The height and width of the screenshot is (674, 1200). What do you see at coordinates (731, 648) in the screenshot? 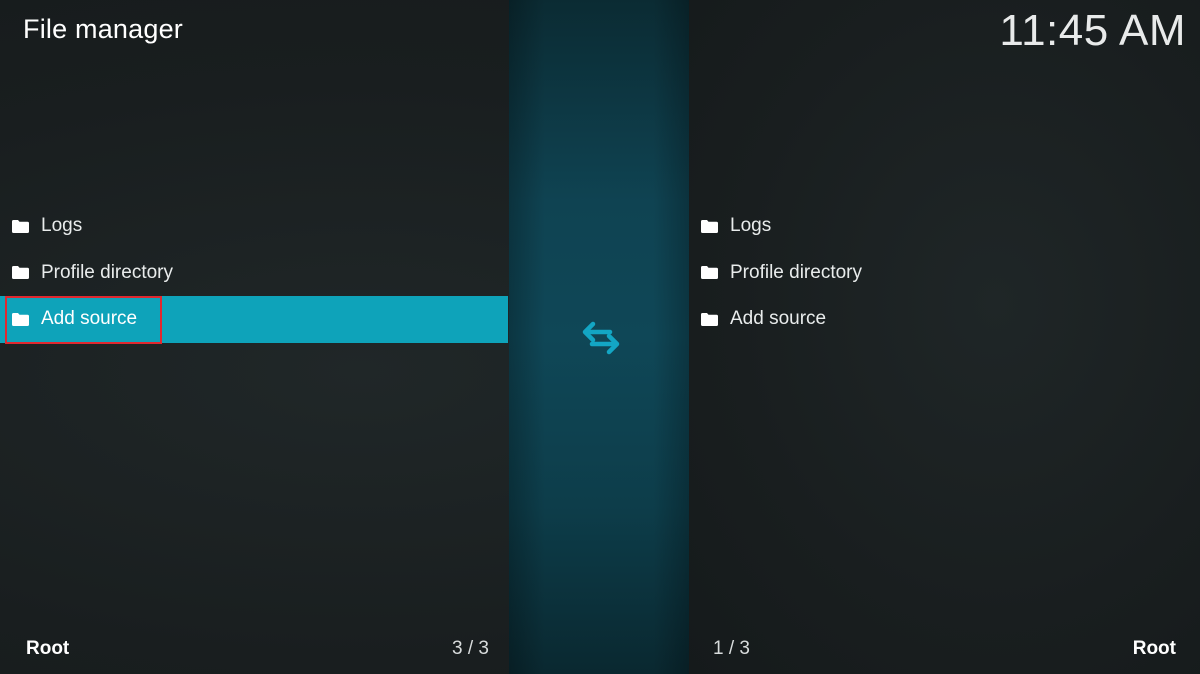
I see `right-pane-count: 1 / 3` at bounding box center [731, 648].